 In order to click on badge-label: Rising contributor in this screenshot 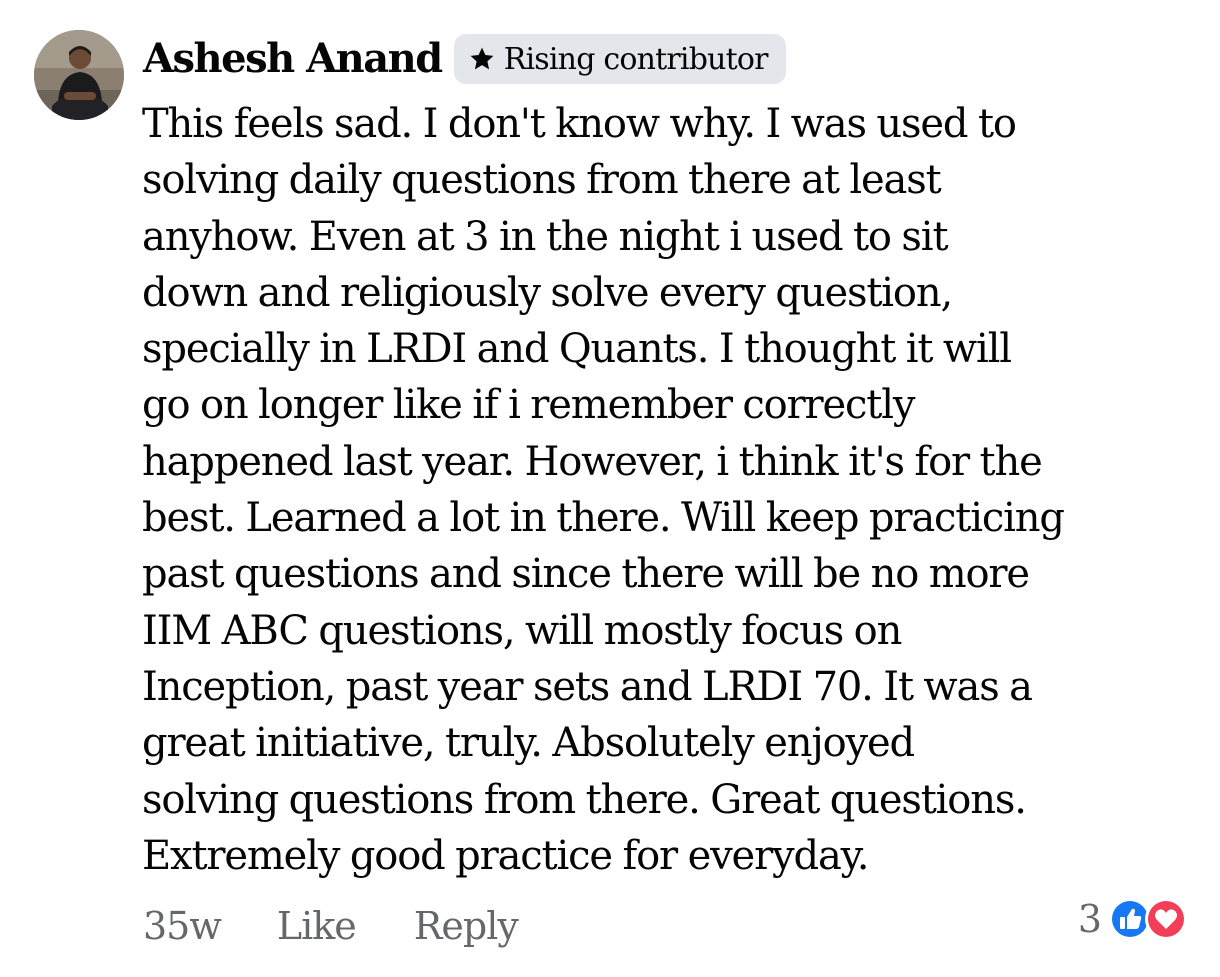, I will do `click(636, 59)`.